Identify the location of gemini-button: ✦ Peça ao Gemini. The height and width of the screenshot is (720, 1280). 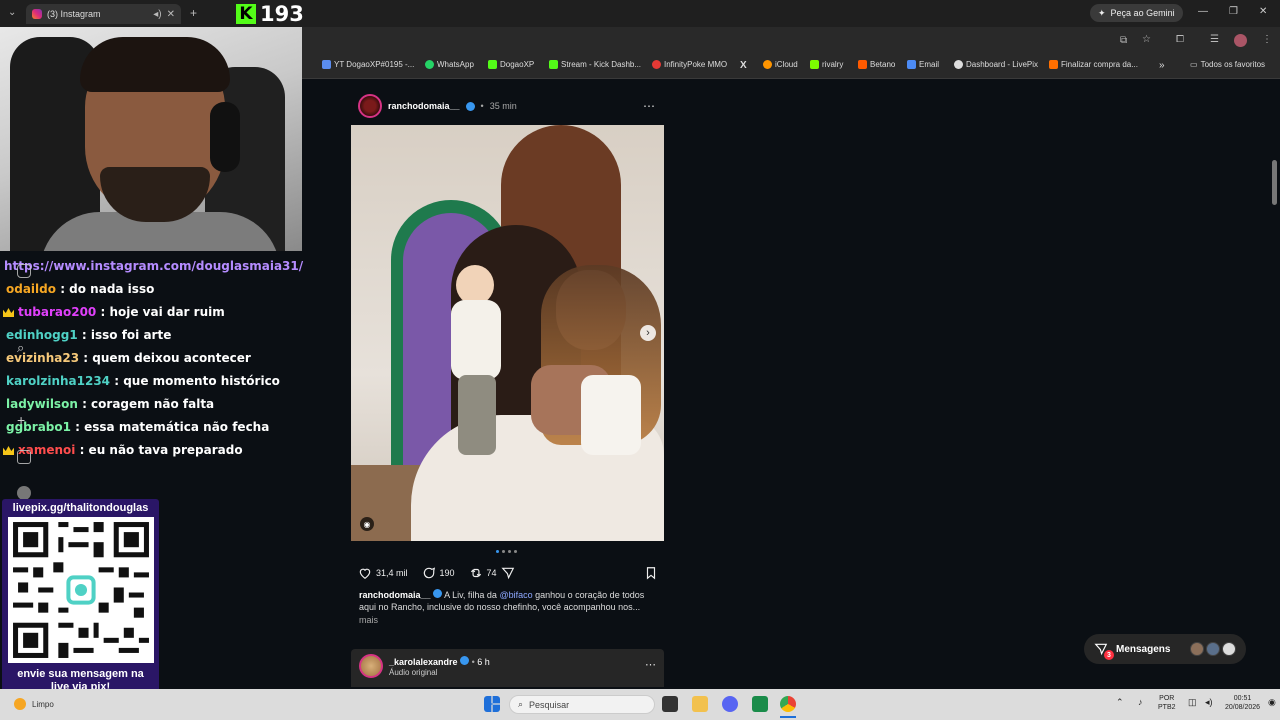
(1136, 13).